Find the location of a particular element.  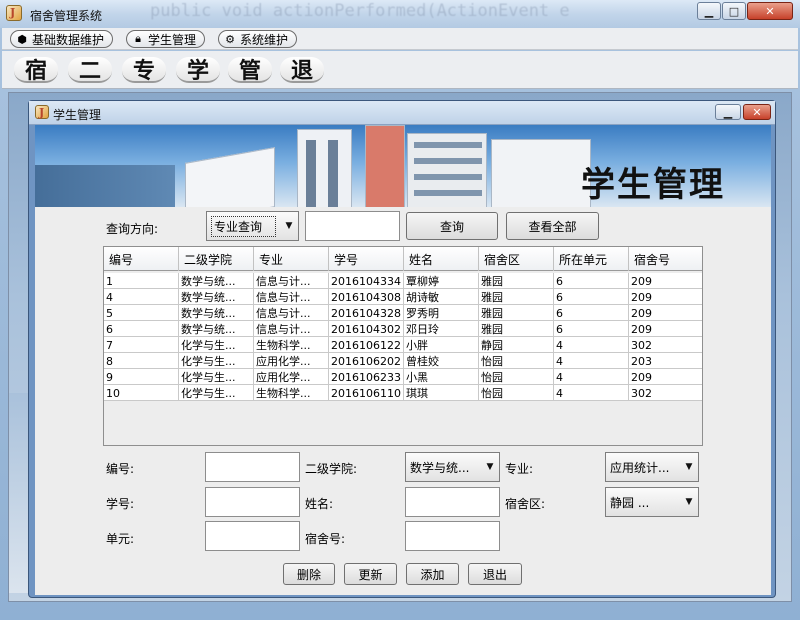

lock-icon: 🔒︎ is located at coordinates (138, 38).